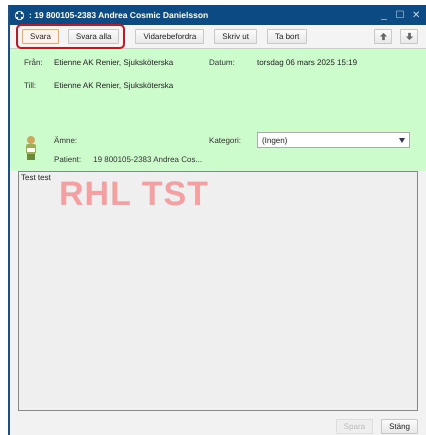  Describe the element at coordinates (31, 85) in the screenshot. I see `to-label: Till:` at that location.